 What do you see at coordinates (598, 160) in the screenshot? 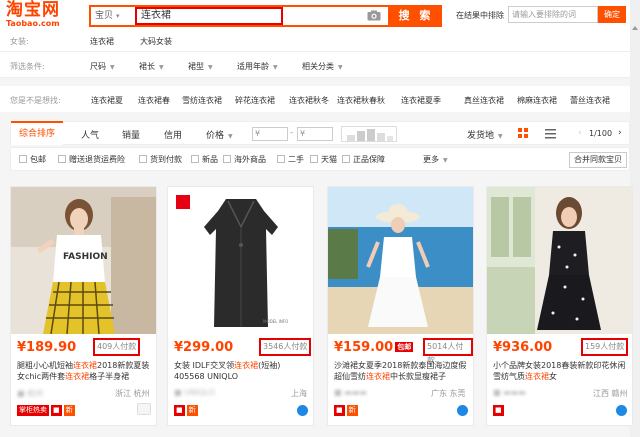
I see `merge-same-items-button: 合并同款宝贝` at bounding box center [598, 160].